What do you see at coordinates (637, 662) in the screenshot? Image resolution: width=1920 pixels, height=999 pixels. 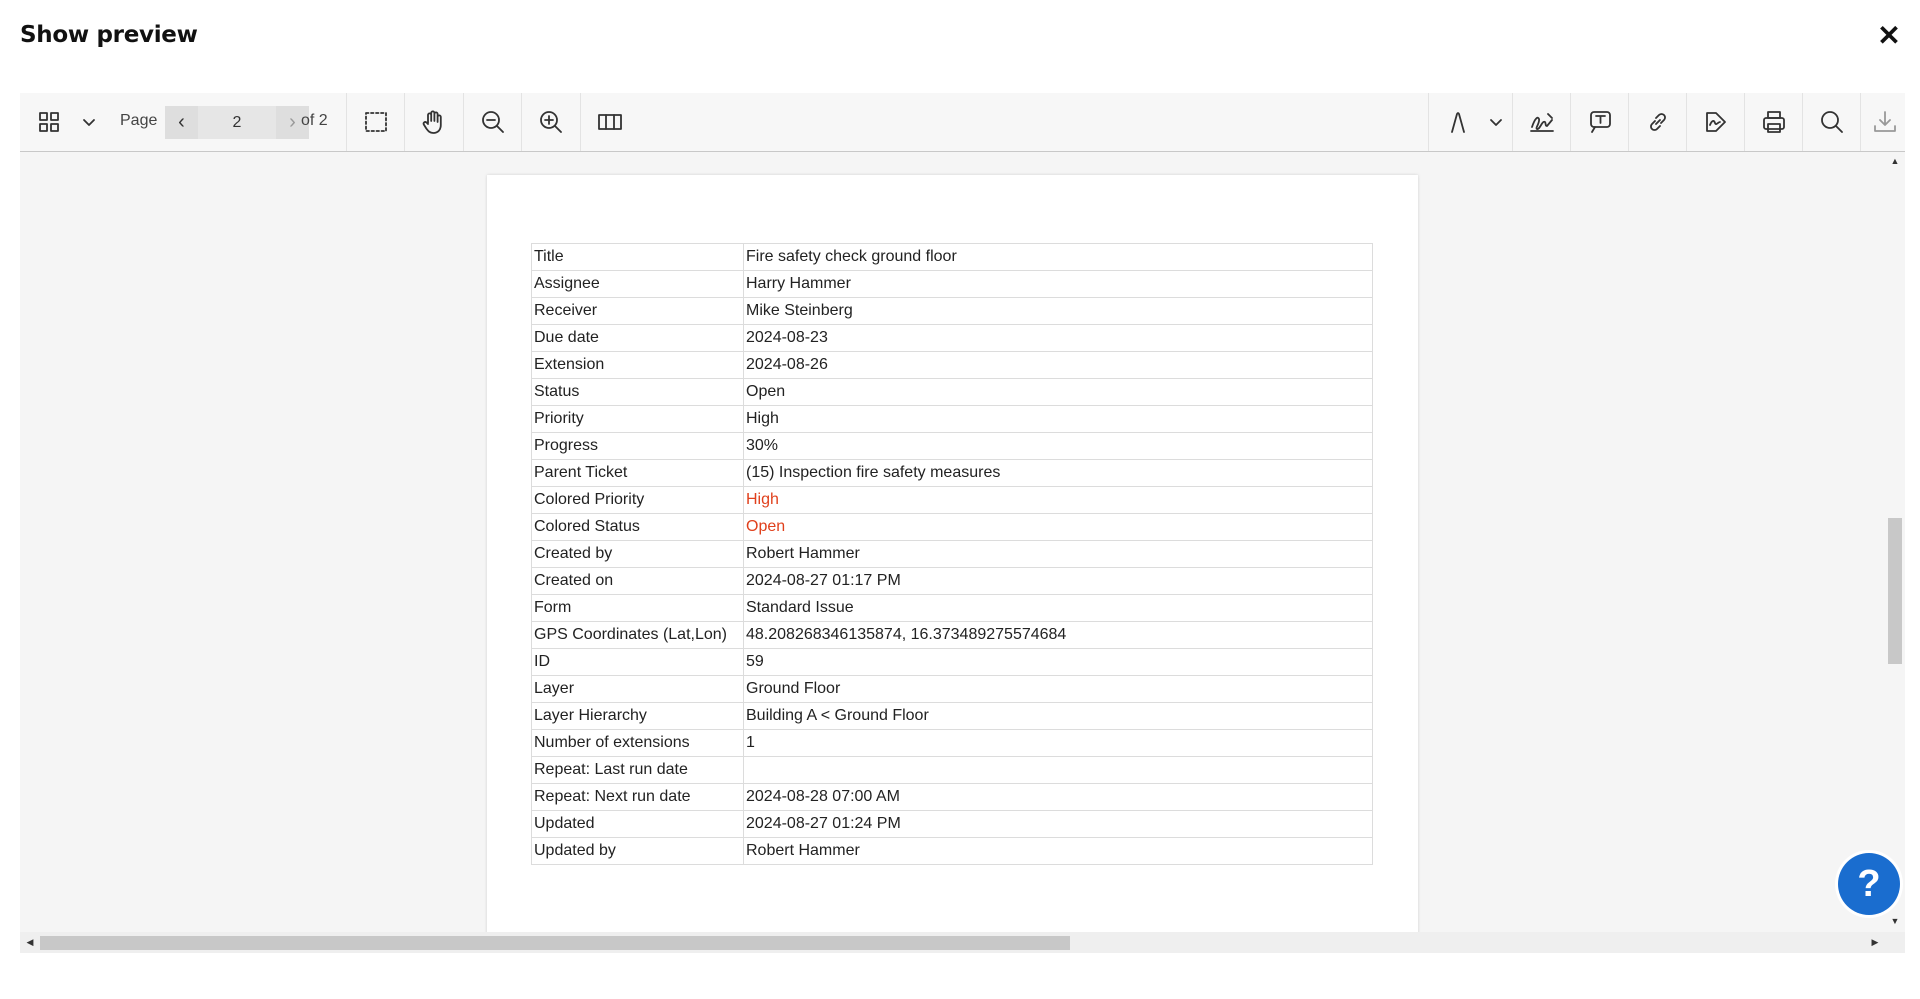 I see `property-key: ID` at bounding box center [637, 662].